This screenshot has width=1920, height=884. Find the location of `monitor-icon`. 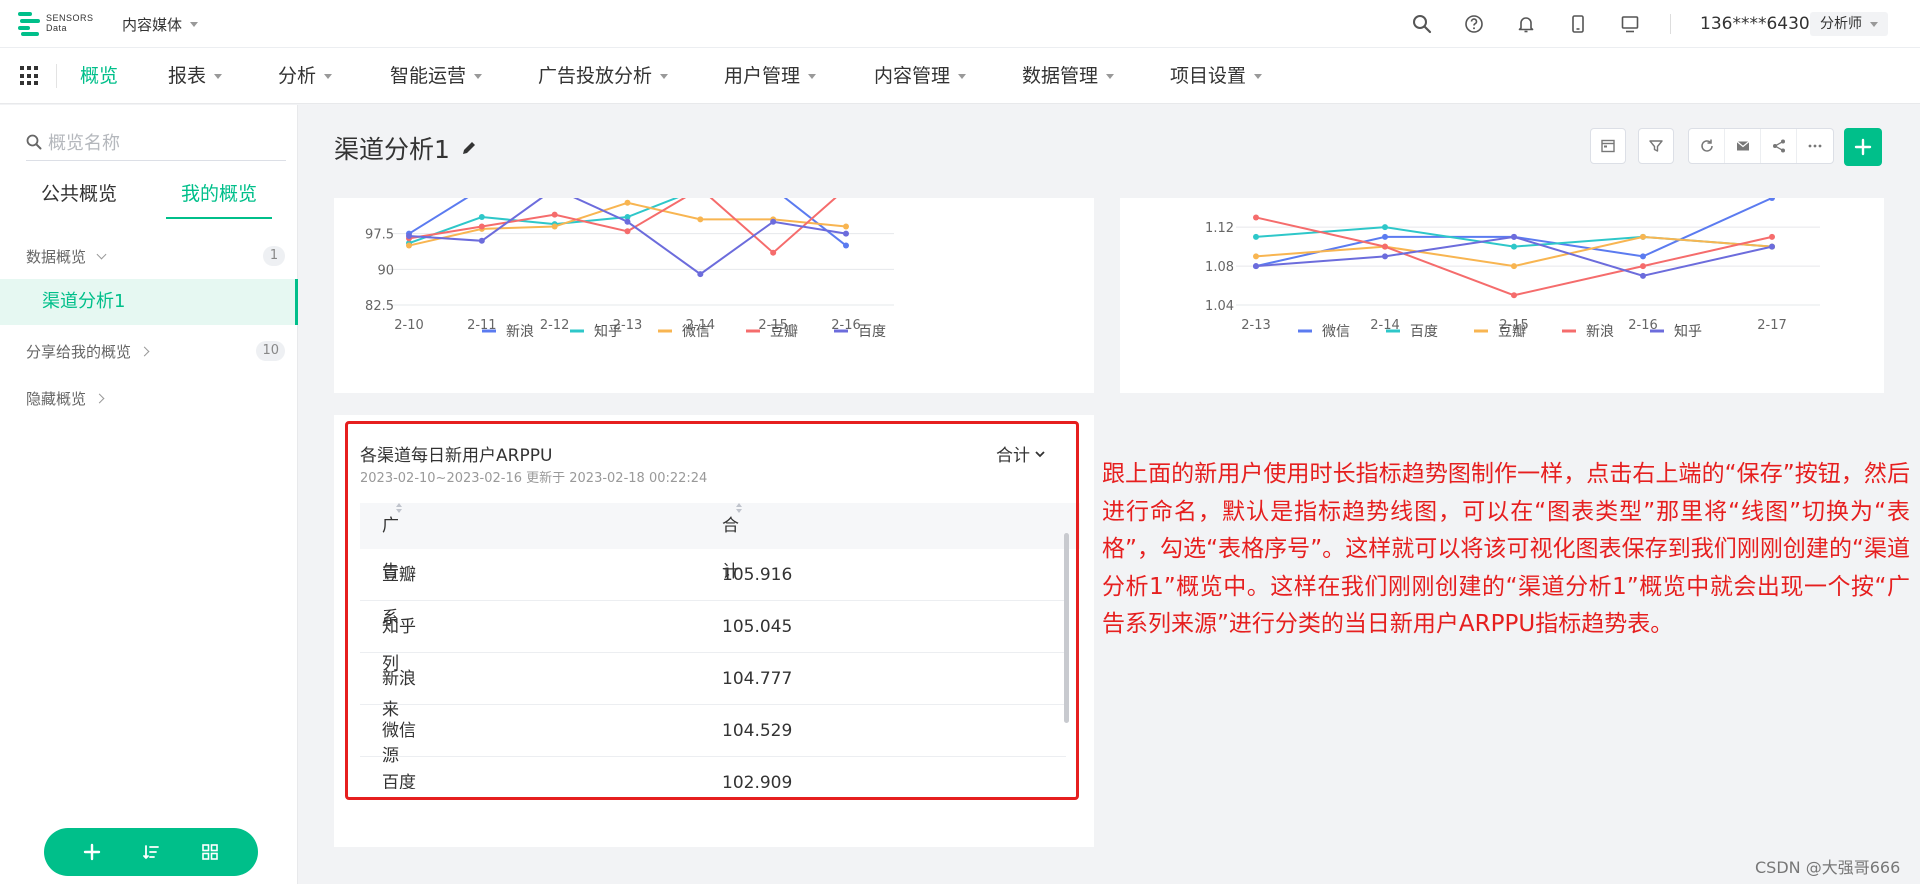

monitor-icon is located at coordinates (1630, 24).